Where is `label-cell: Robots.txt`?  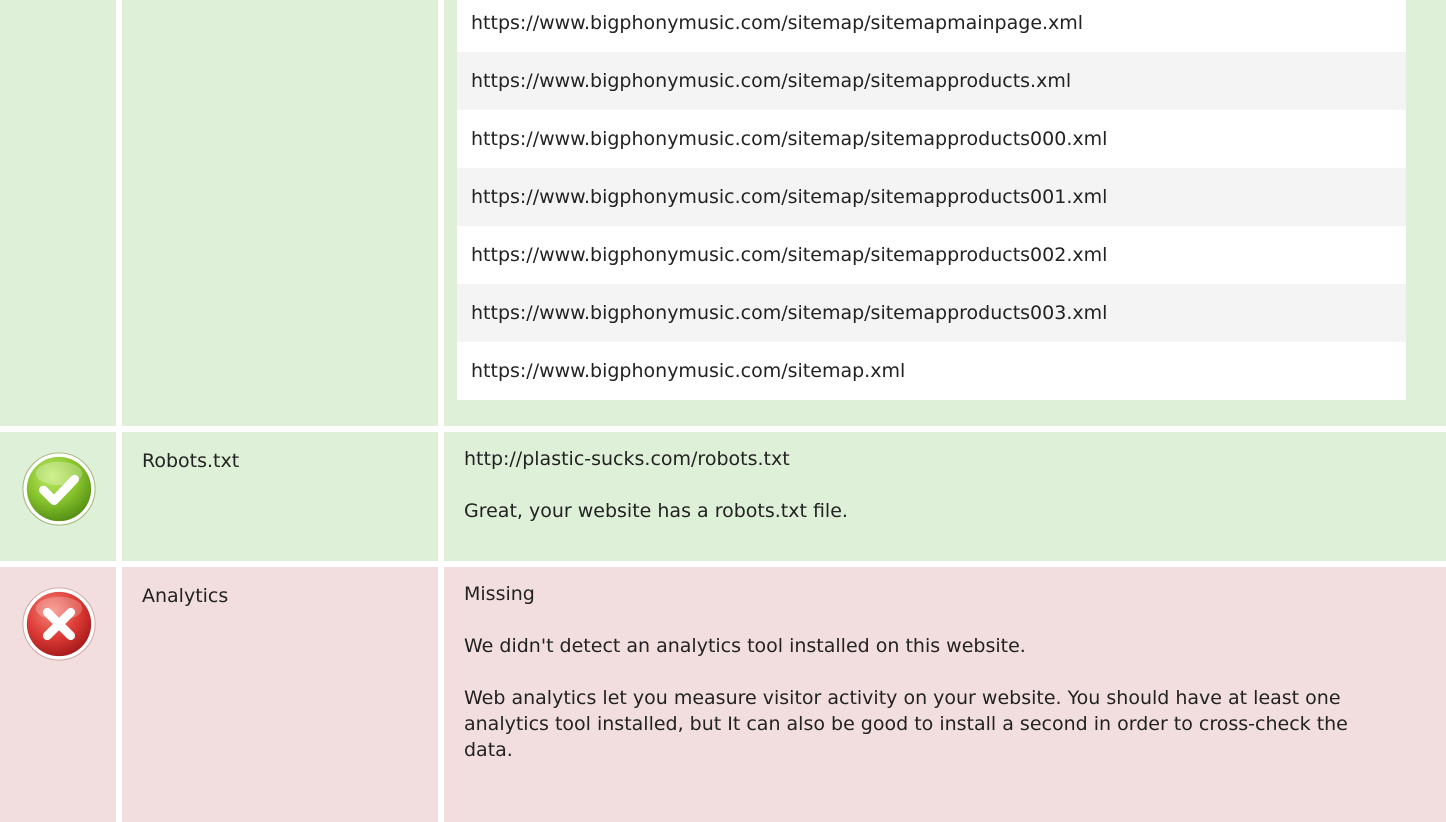
label-cell: Robots.txt is located at coordinates (280, 496).